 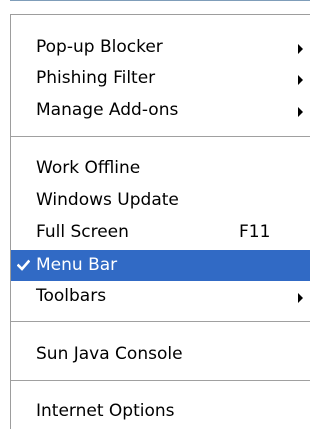 I want to click on menu-item-full-screen: Full Screen F11, so click(x=160, y=232).